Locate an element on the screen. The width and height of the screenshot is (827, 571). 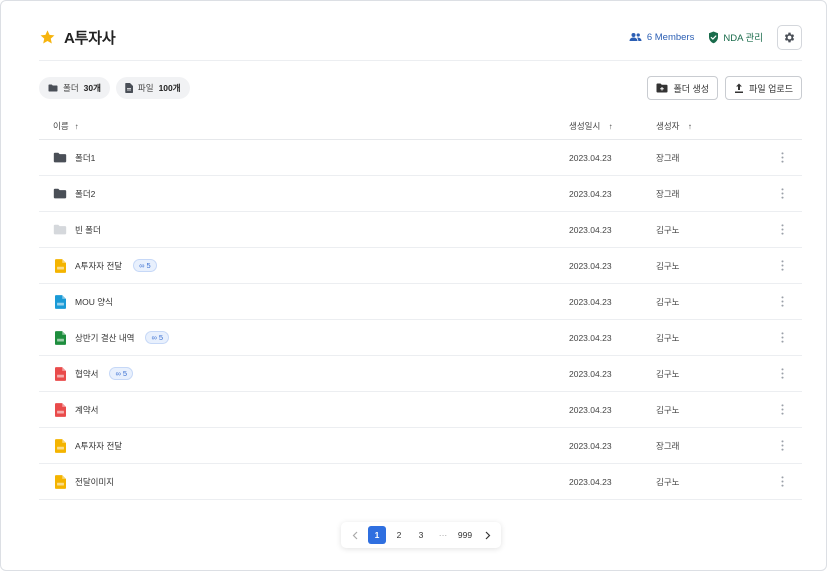
table-header: 이름 ↑ 생성일시 ↑ 생성자 ↑ is located at coordinates (420, 126).